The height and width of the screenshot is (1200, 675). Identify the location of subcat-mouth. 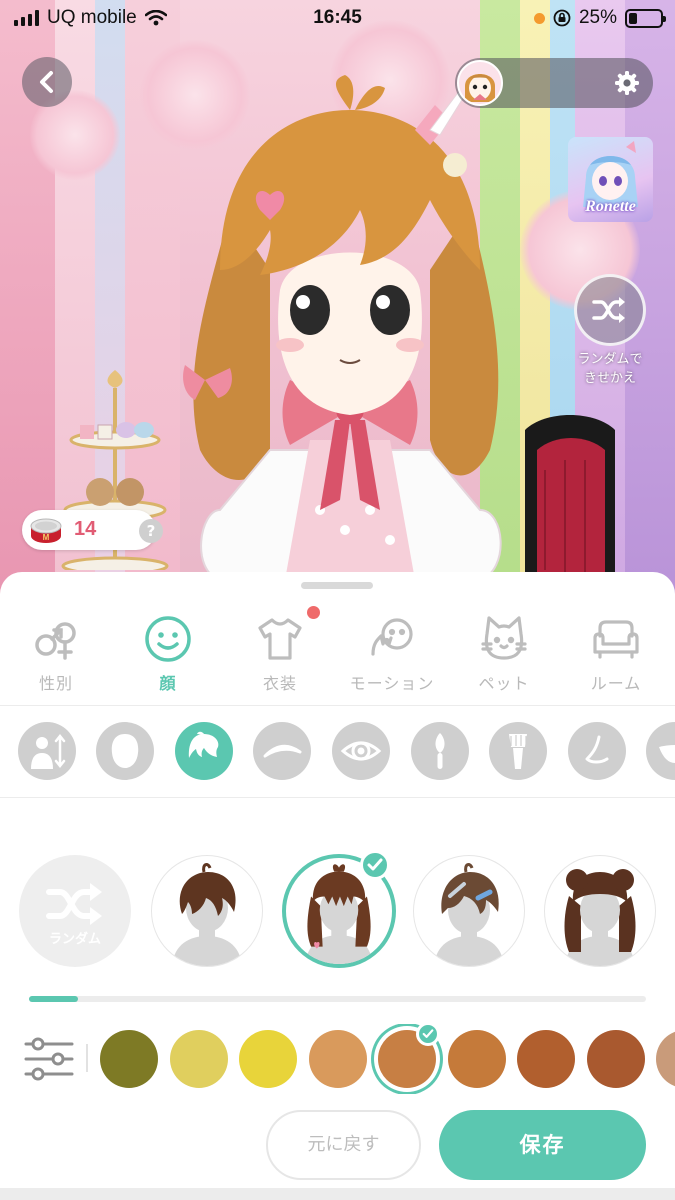
(660, 751).